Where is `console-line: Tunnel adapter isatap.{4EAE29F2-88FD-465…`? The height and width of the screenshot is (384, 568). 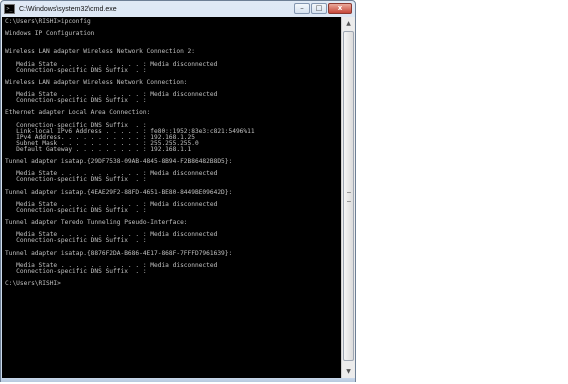
console-line: Tunnel adapter isatap.{4EAE29F2-88FD-465… is located at coordinates (119, 192).